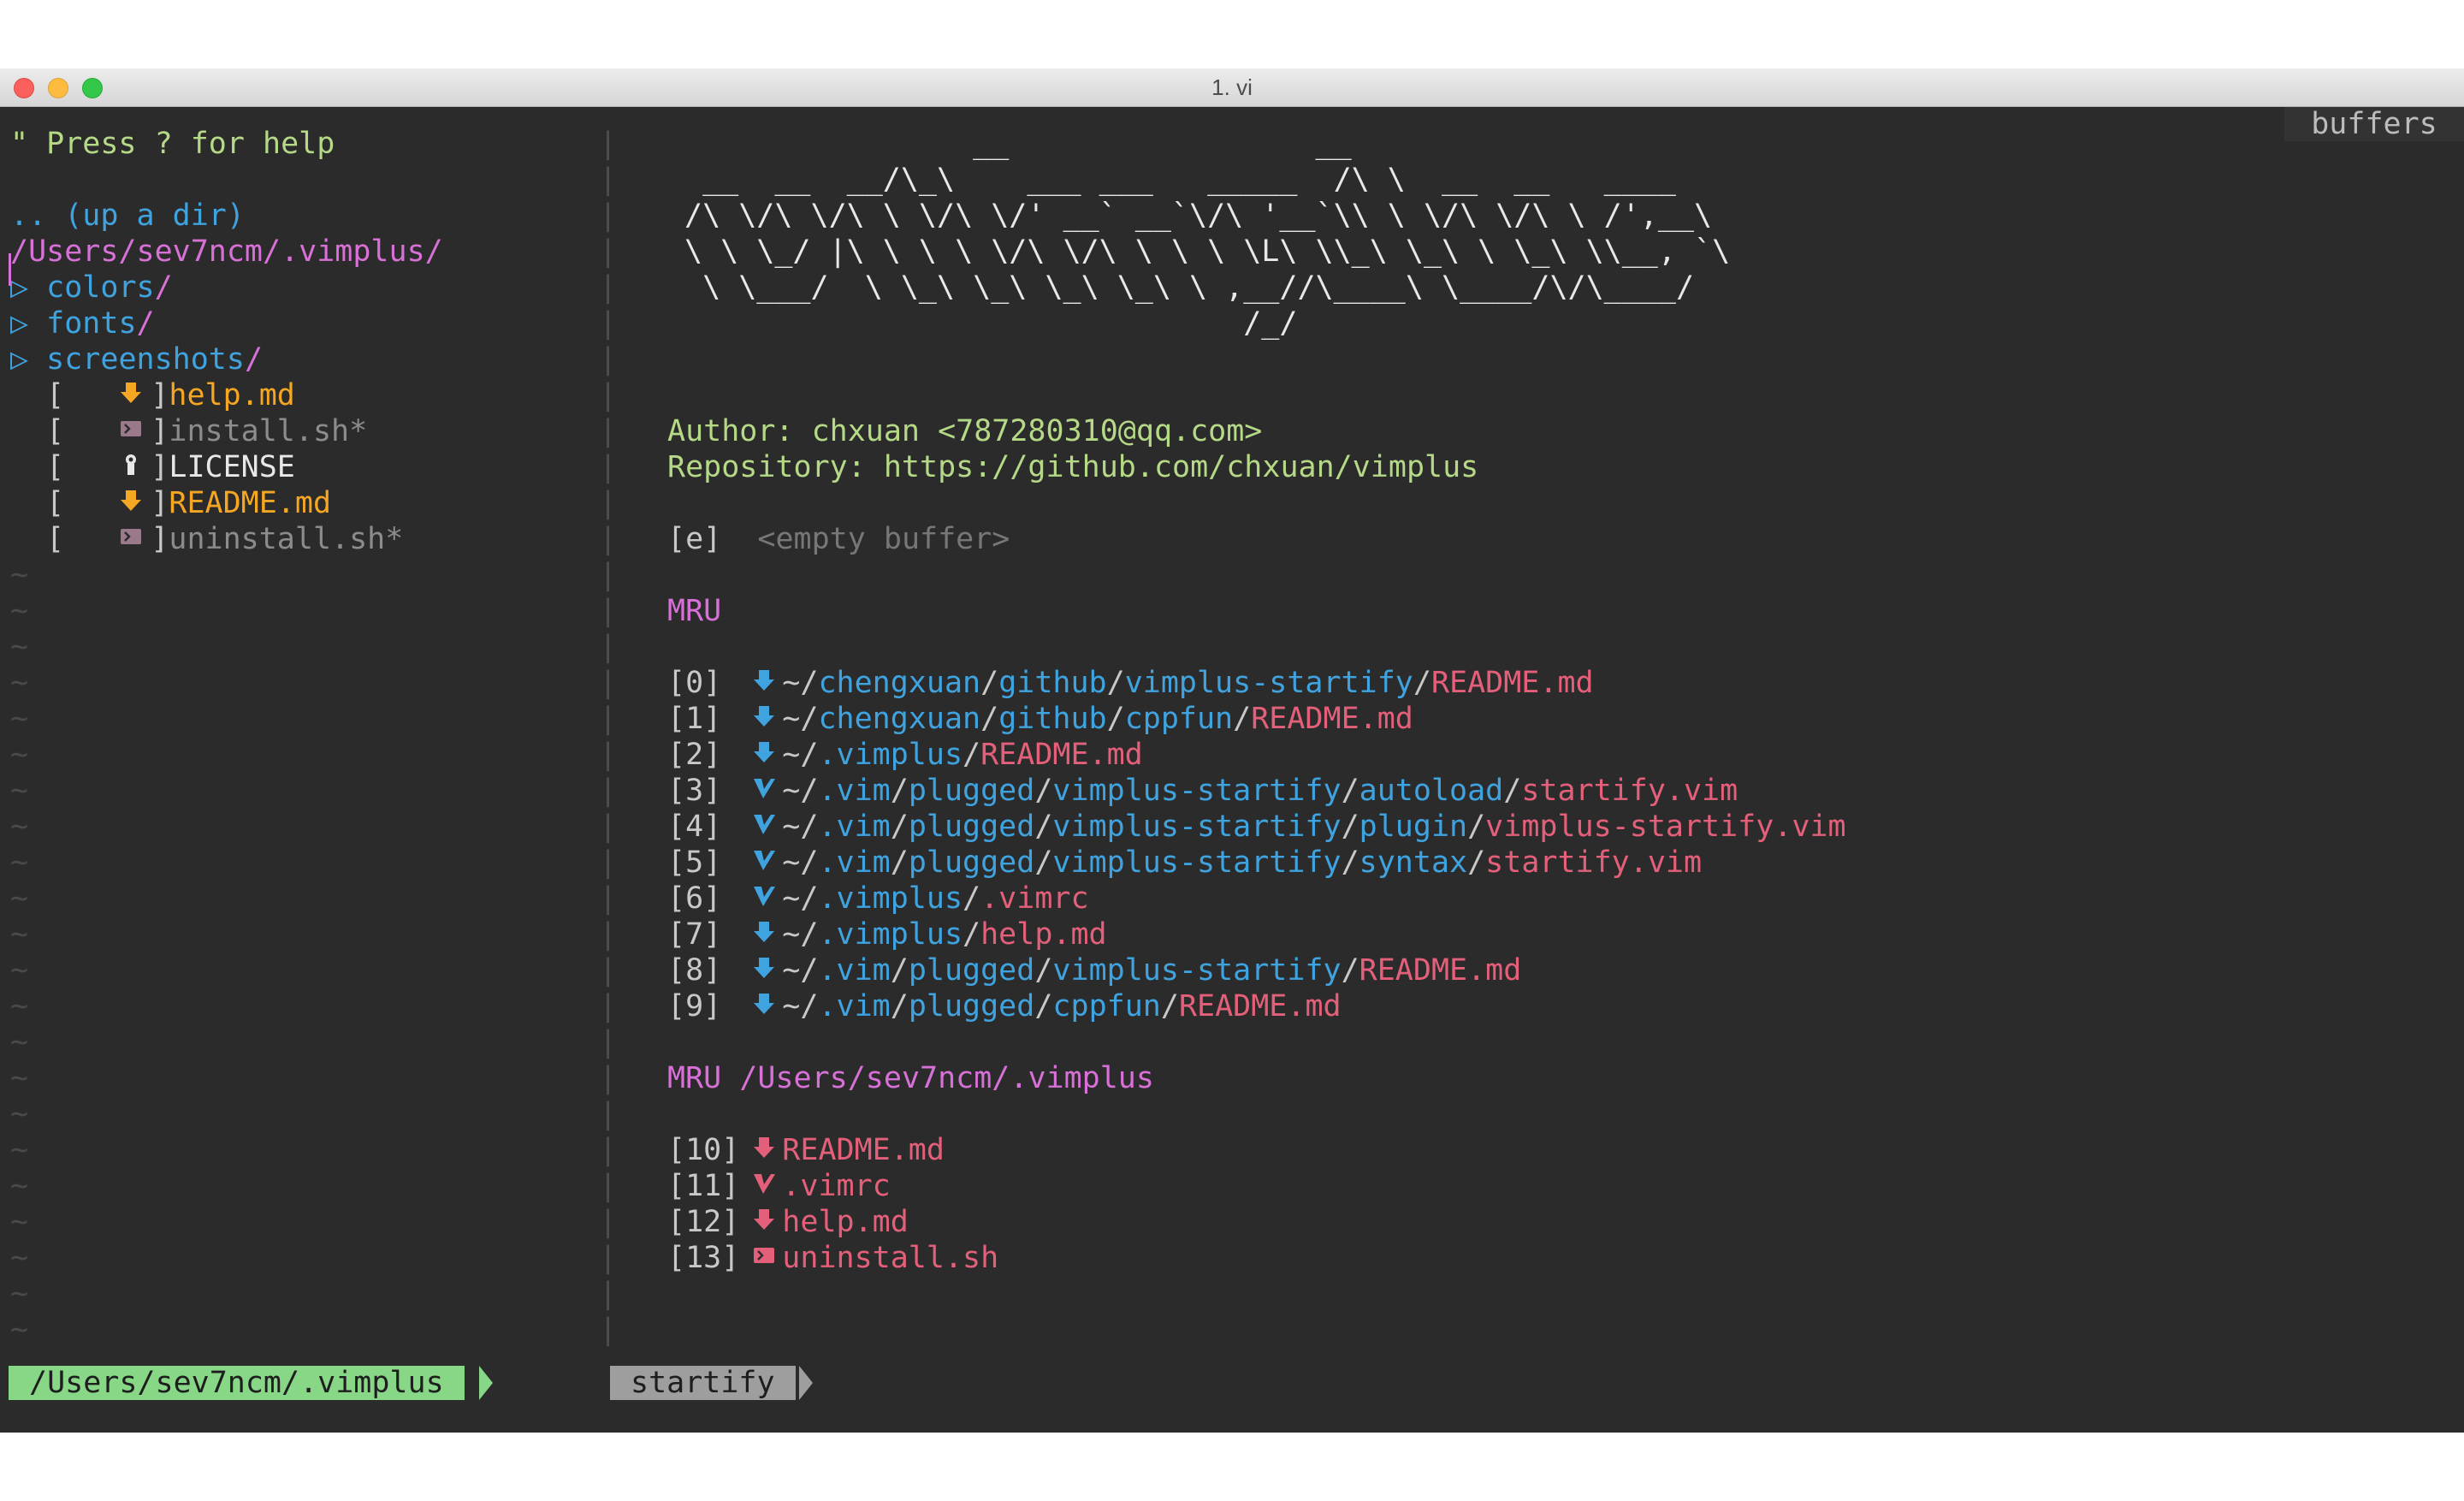 This screenshot has height=1501, width=2464. I want to click on item-key: [9], so click(694, 1006).